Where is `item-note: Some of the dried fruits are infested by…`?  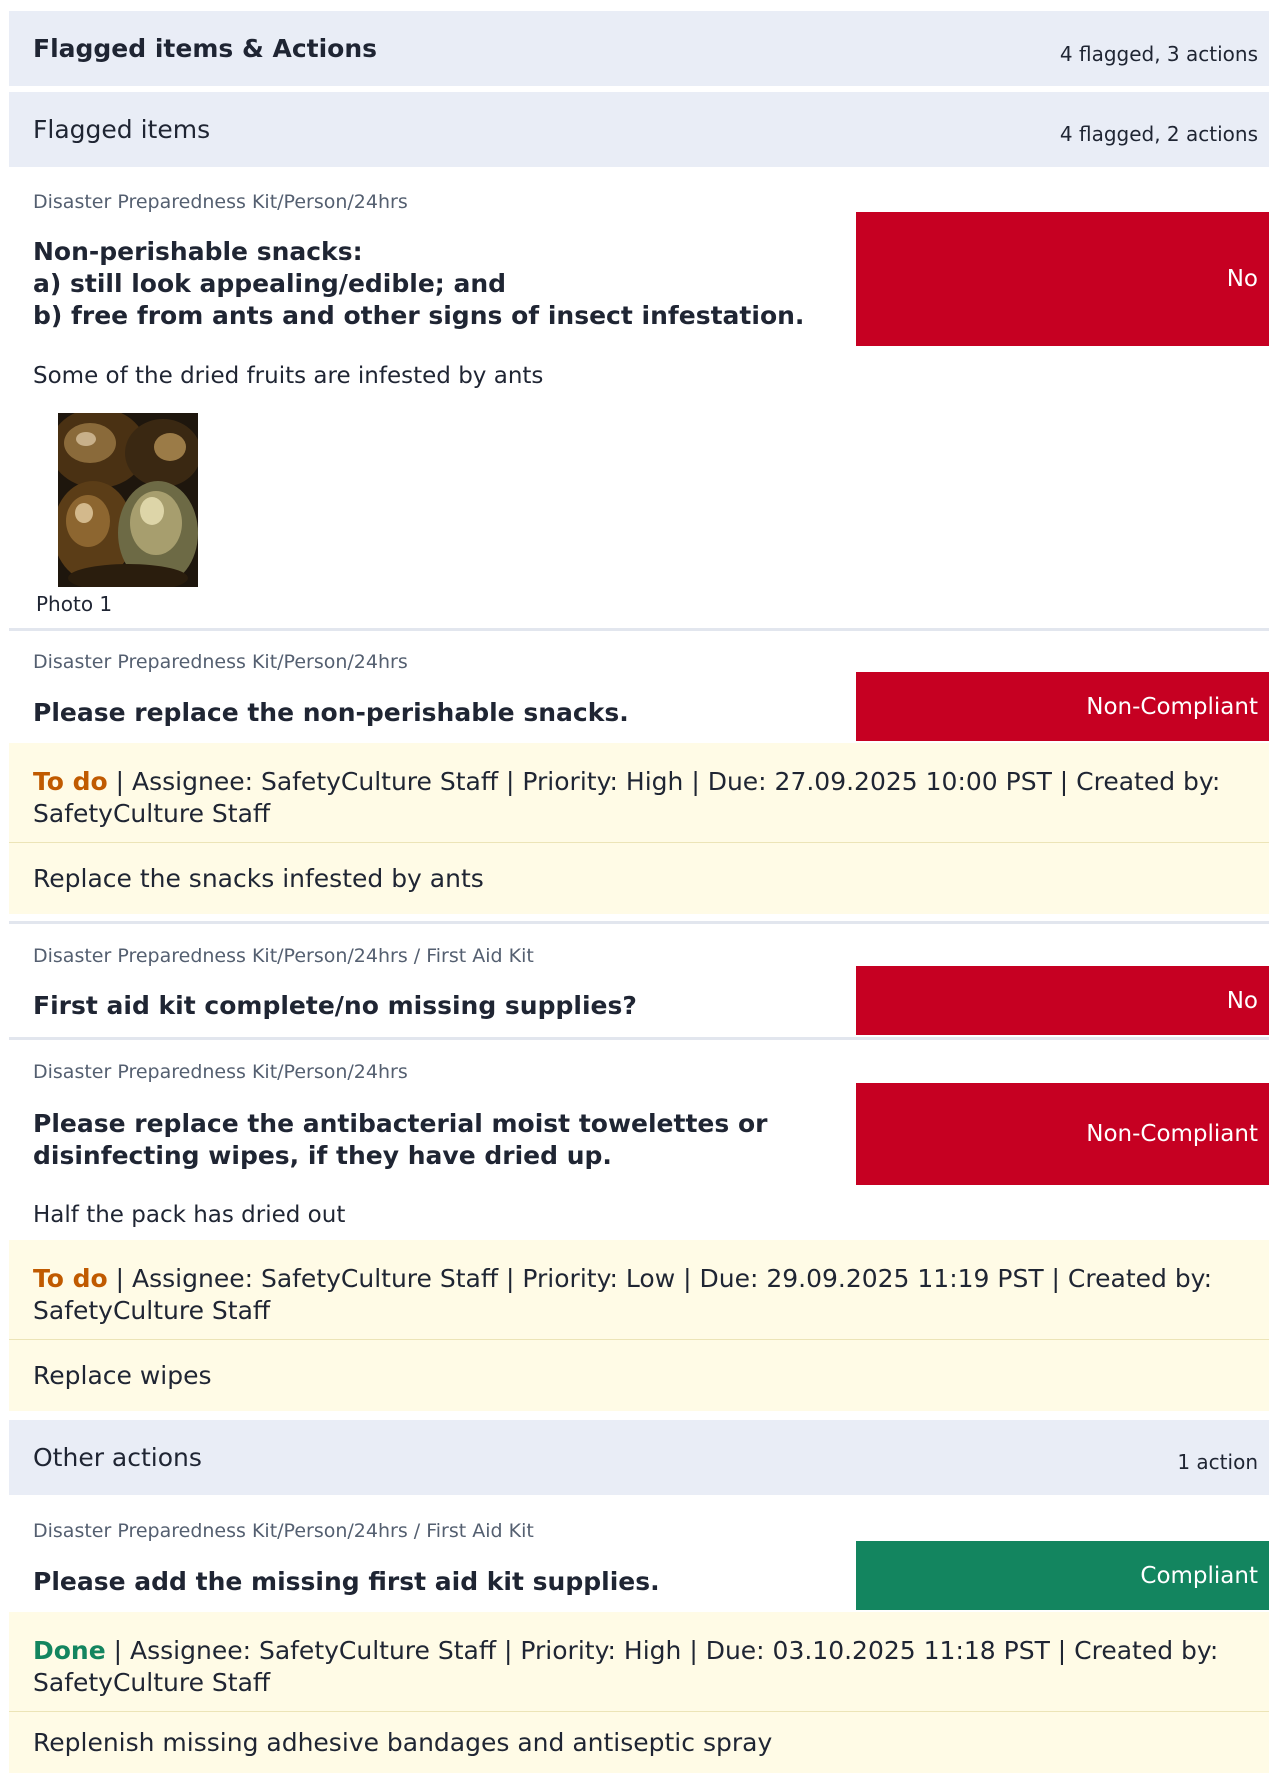
item-note: Some of the dried fruits are infested by… is located at coordinates (288, 376).